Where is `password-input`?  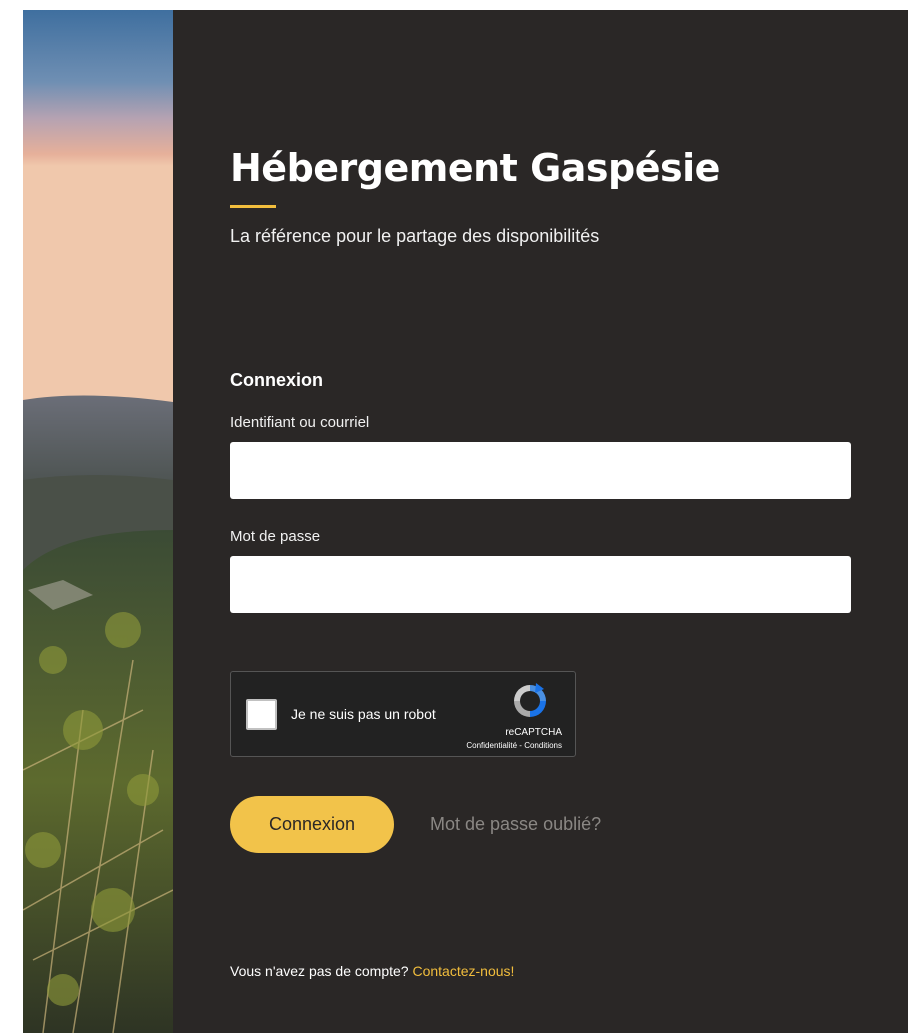
password-input is located at coordinates (540, 584).